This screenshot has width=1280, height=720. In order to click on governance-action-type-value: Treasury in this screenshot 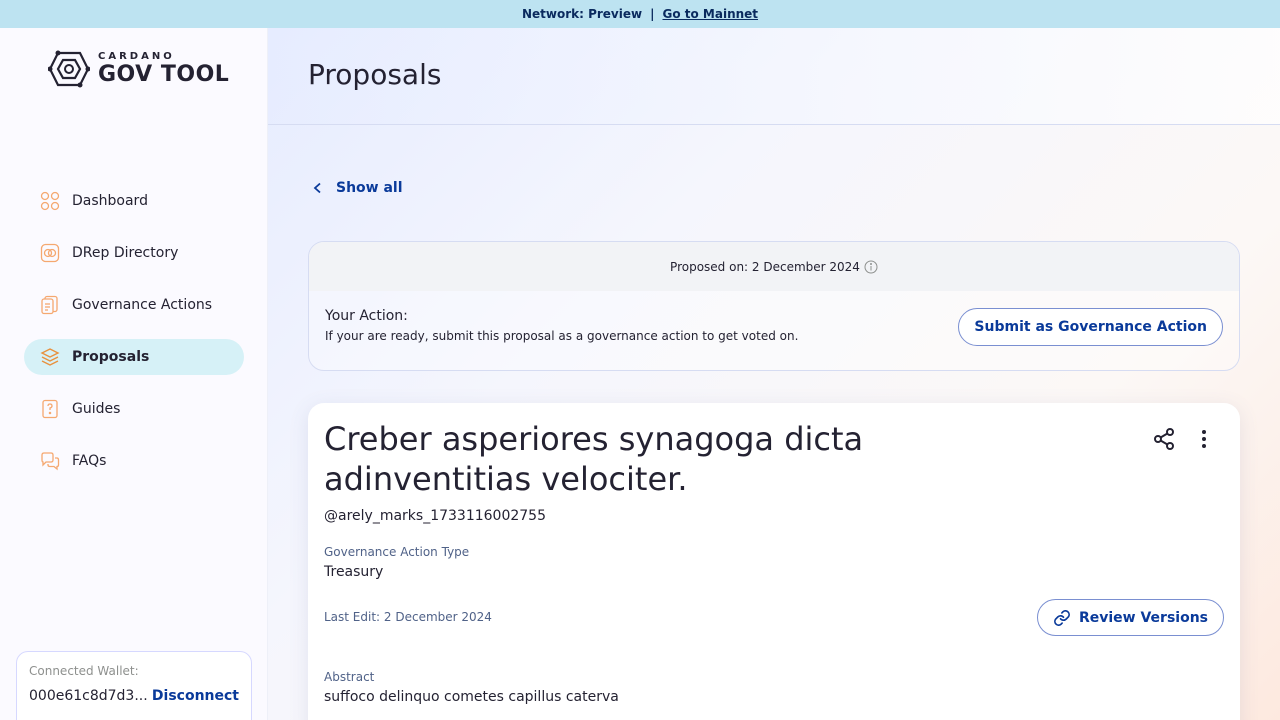, I will do `click(354, 572)`.